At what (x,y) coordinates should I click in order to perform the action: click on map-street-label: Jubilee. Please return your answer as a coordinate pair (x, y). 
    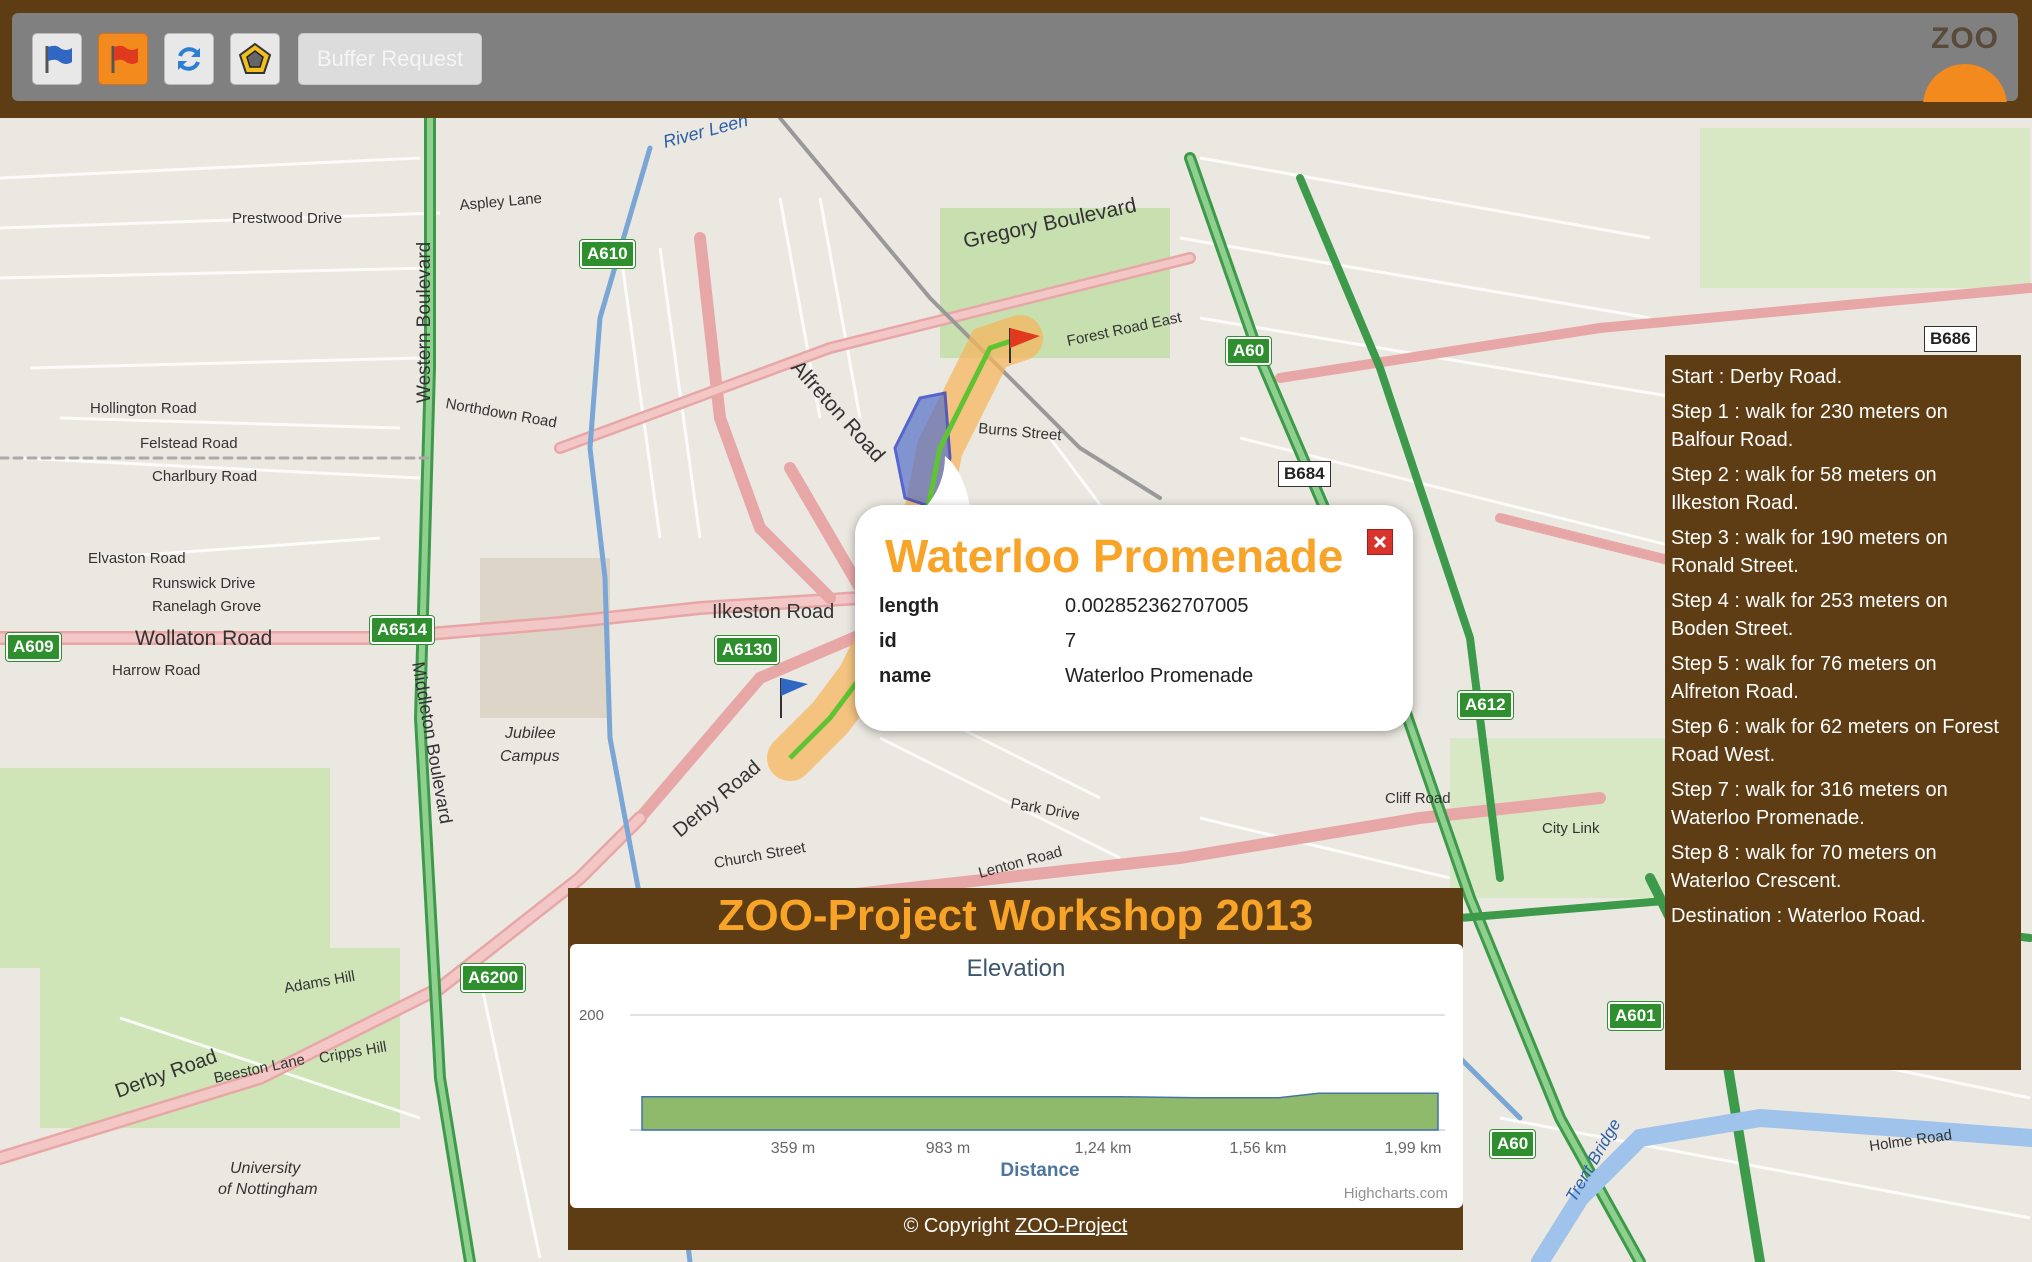
    Looking at the image, I should click on (530, 733).